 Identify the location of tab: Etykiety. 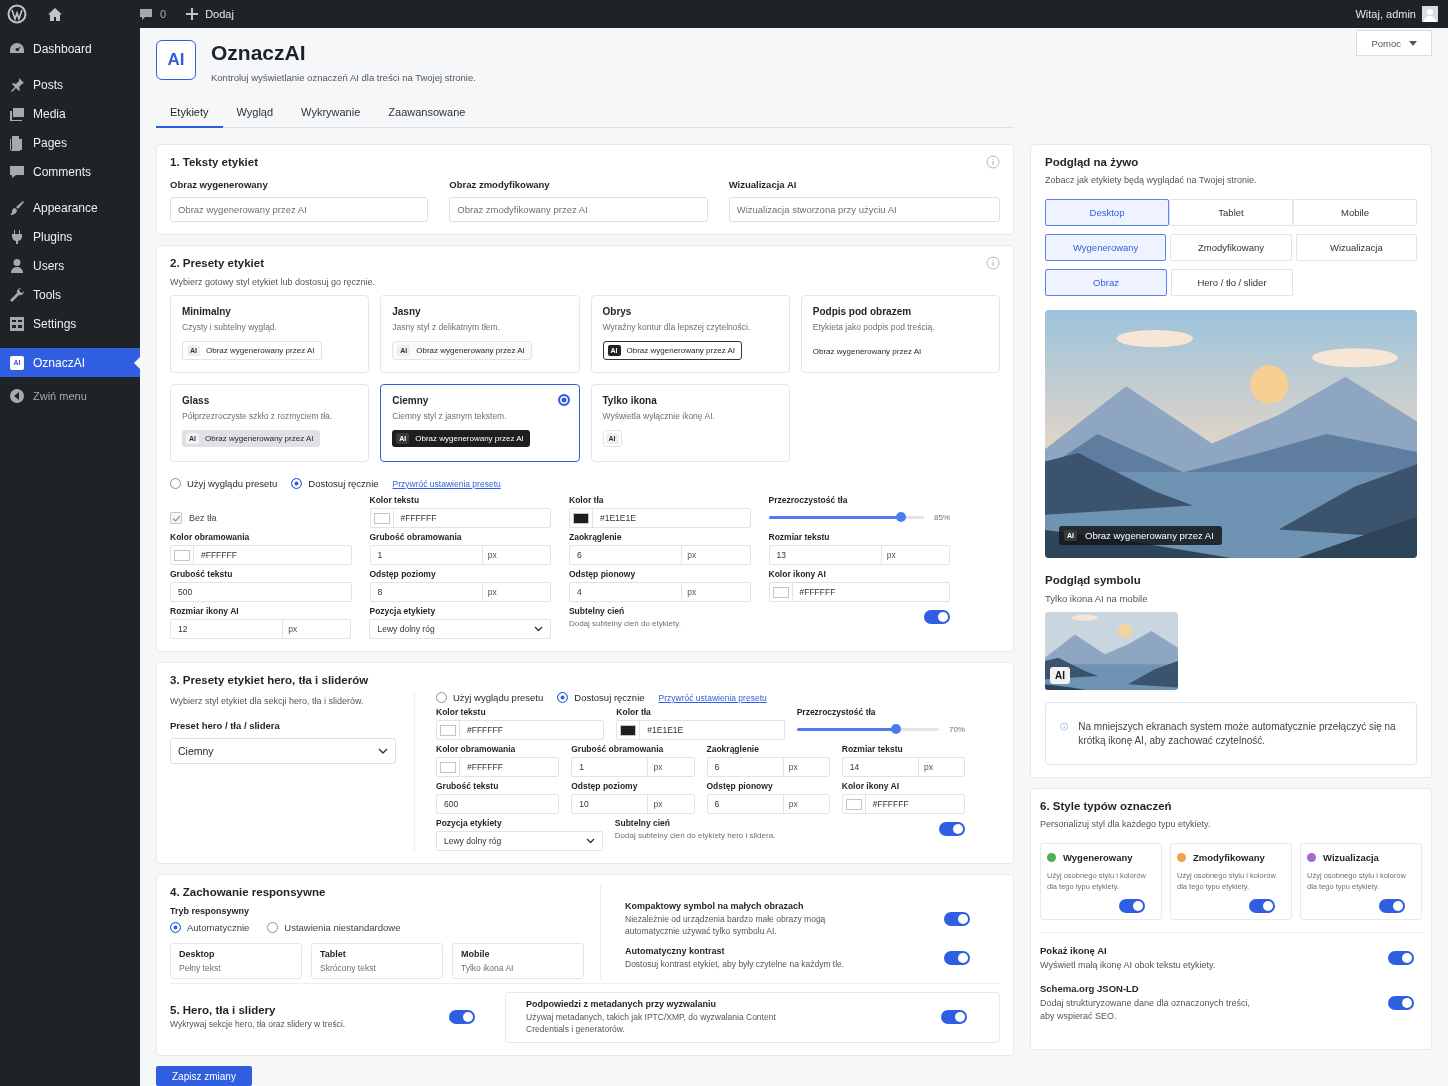
(189, 114).